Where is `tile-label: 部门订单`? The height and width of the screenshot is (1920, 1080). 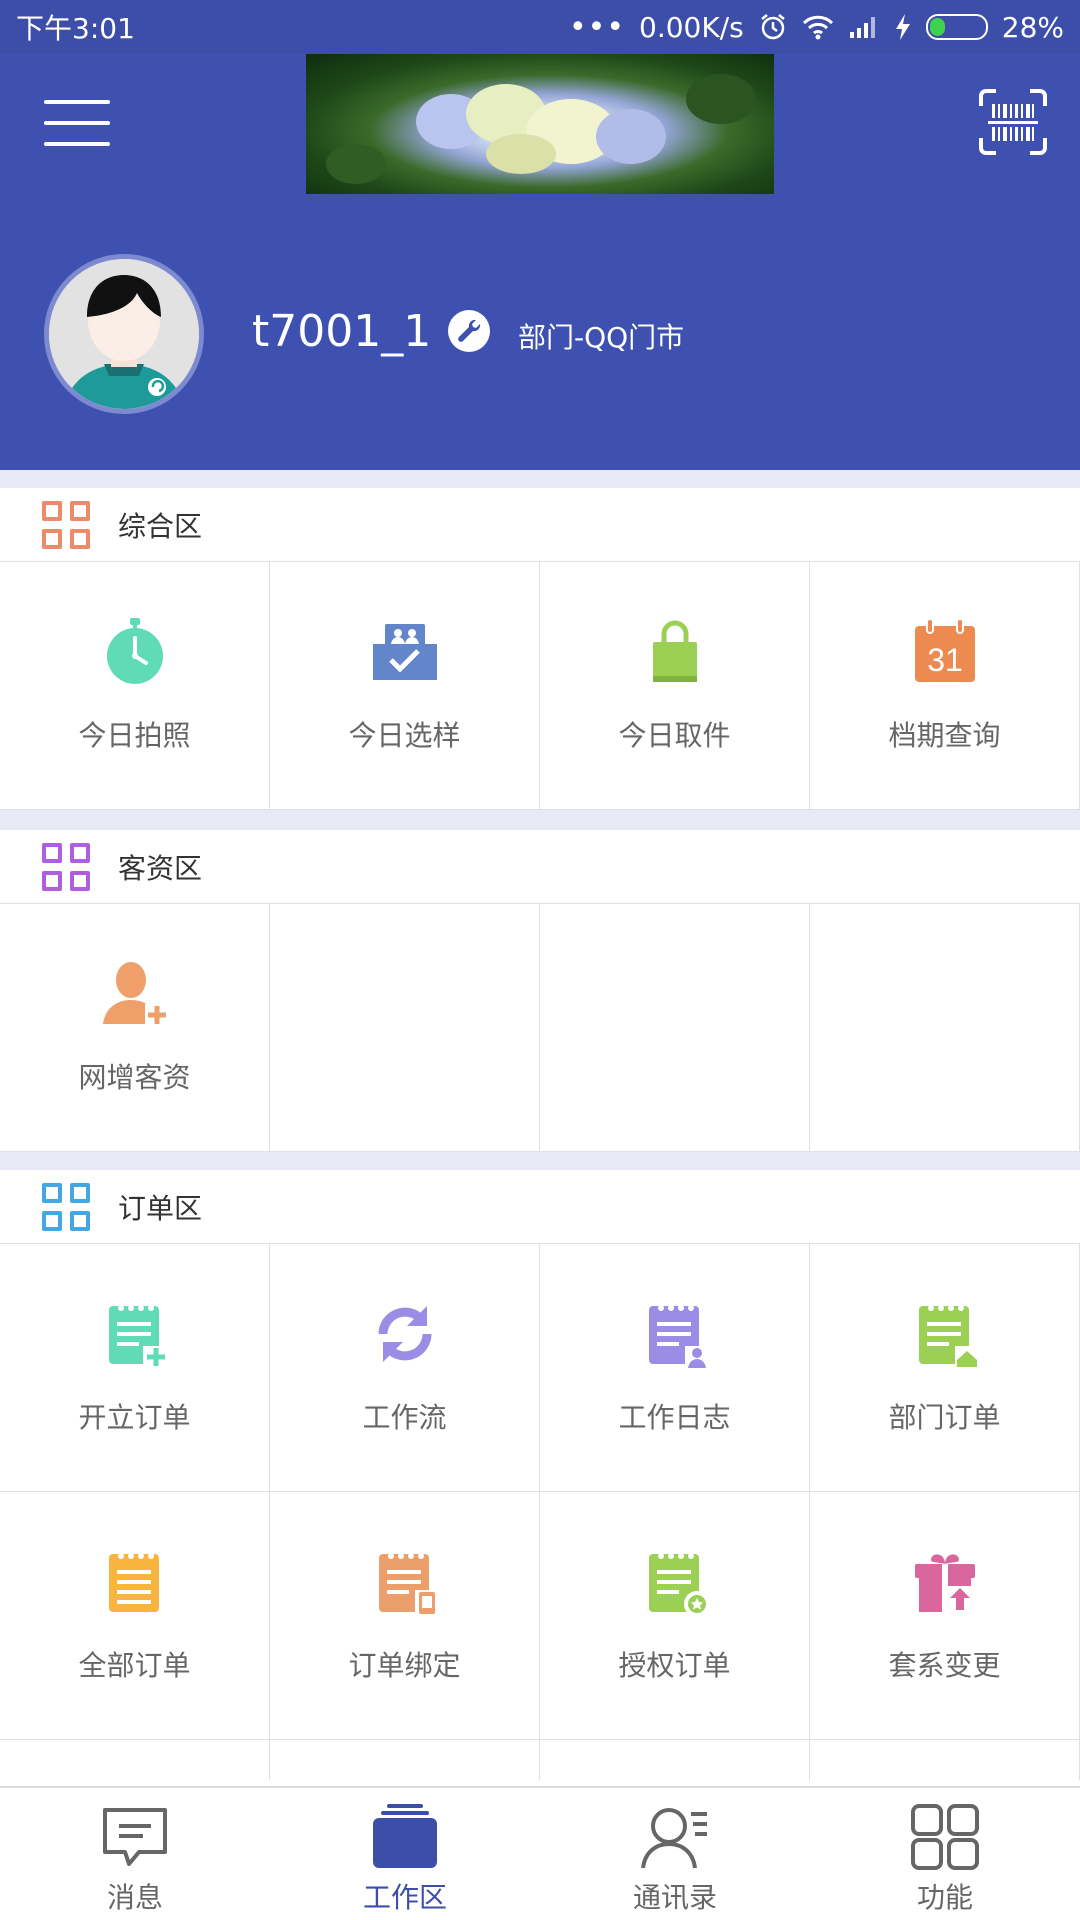
tile-label: 部门订单 is located at coordinates (944, 1417).